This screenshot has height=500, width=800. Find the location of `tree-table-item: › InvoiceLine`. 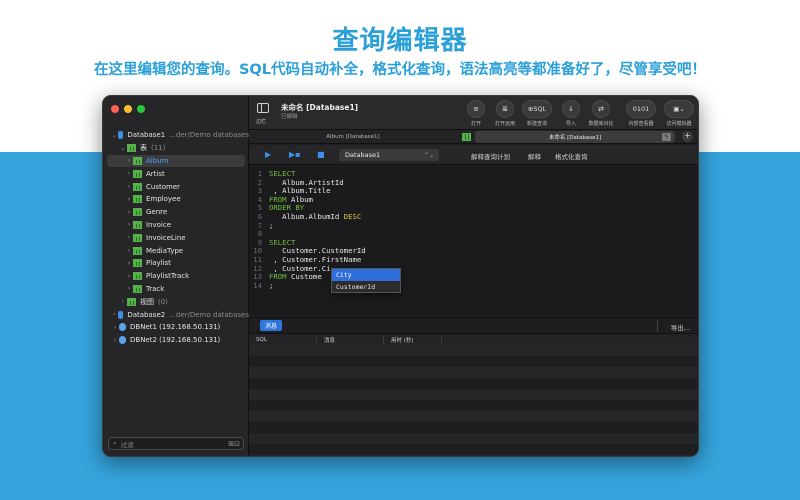

tree-table-item: › InvoiceLine is located at coordinates (176, 237).